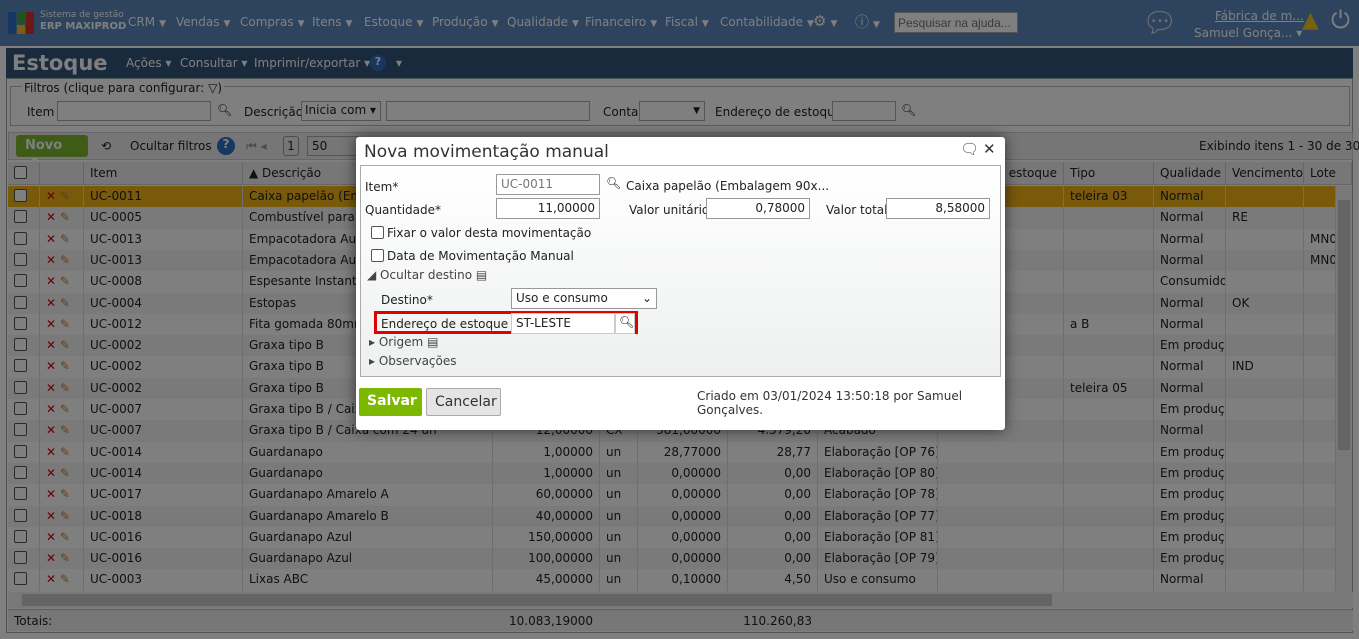 The image size is (1359, 639). Describe the element at coordinates (427, 275) in the screenshot. I see `ocultar-destino-toggle: ◢ Ocultar destino ▤` at that location.